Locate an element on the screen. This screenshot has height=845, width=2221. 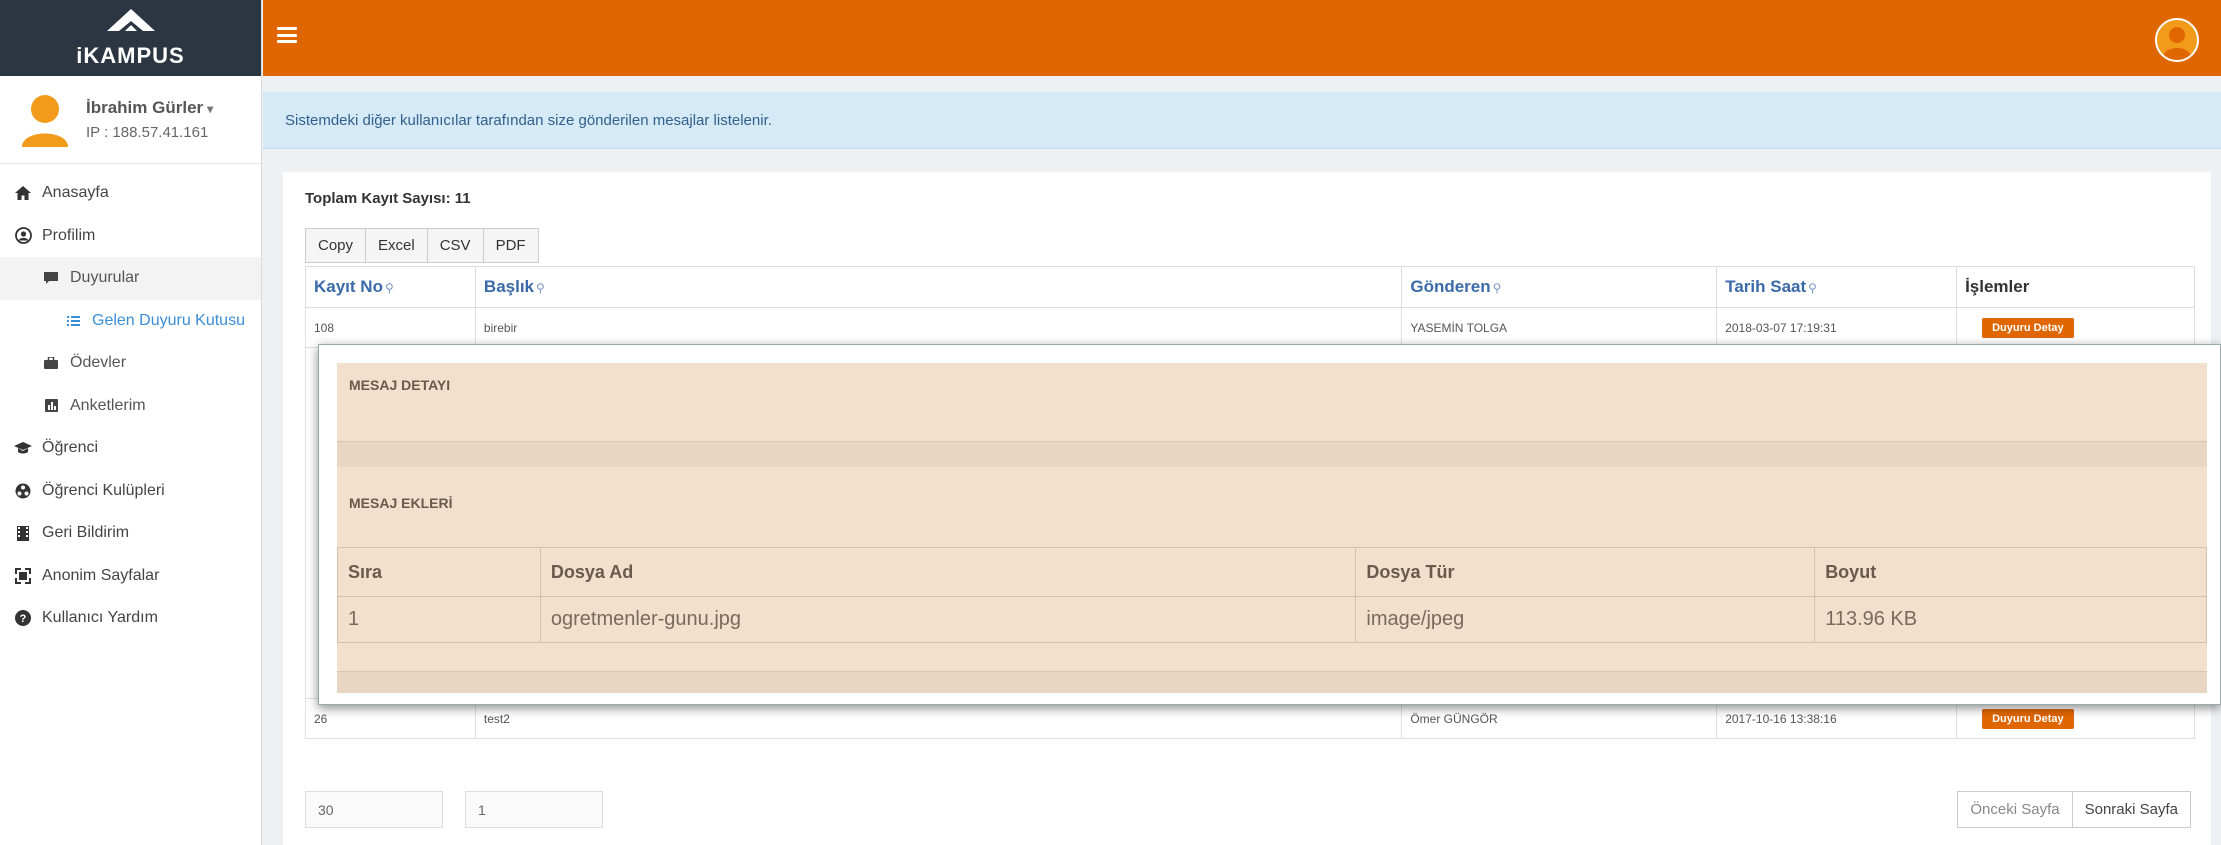
list-icon is located at coordinates (73, 321).